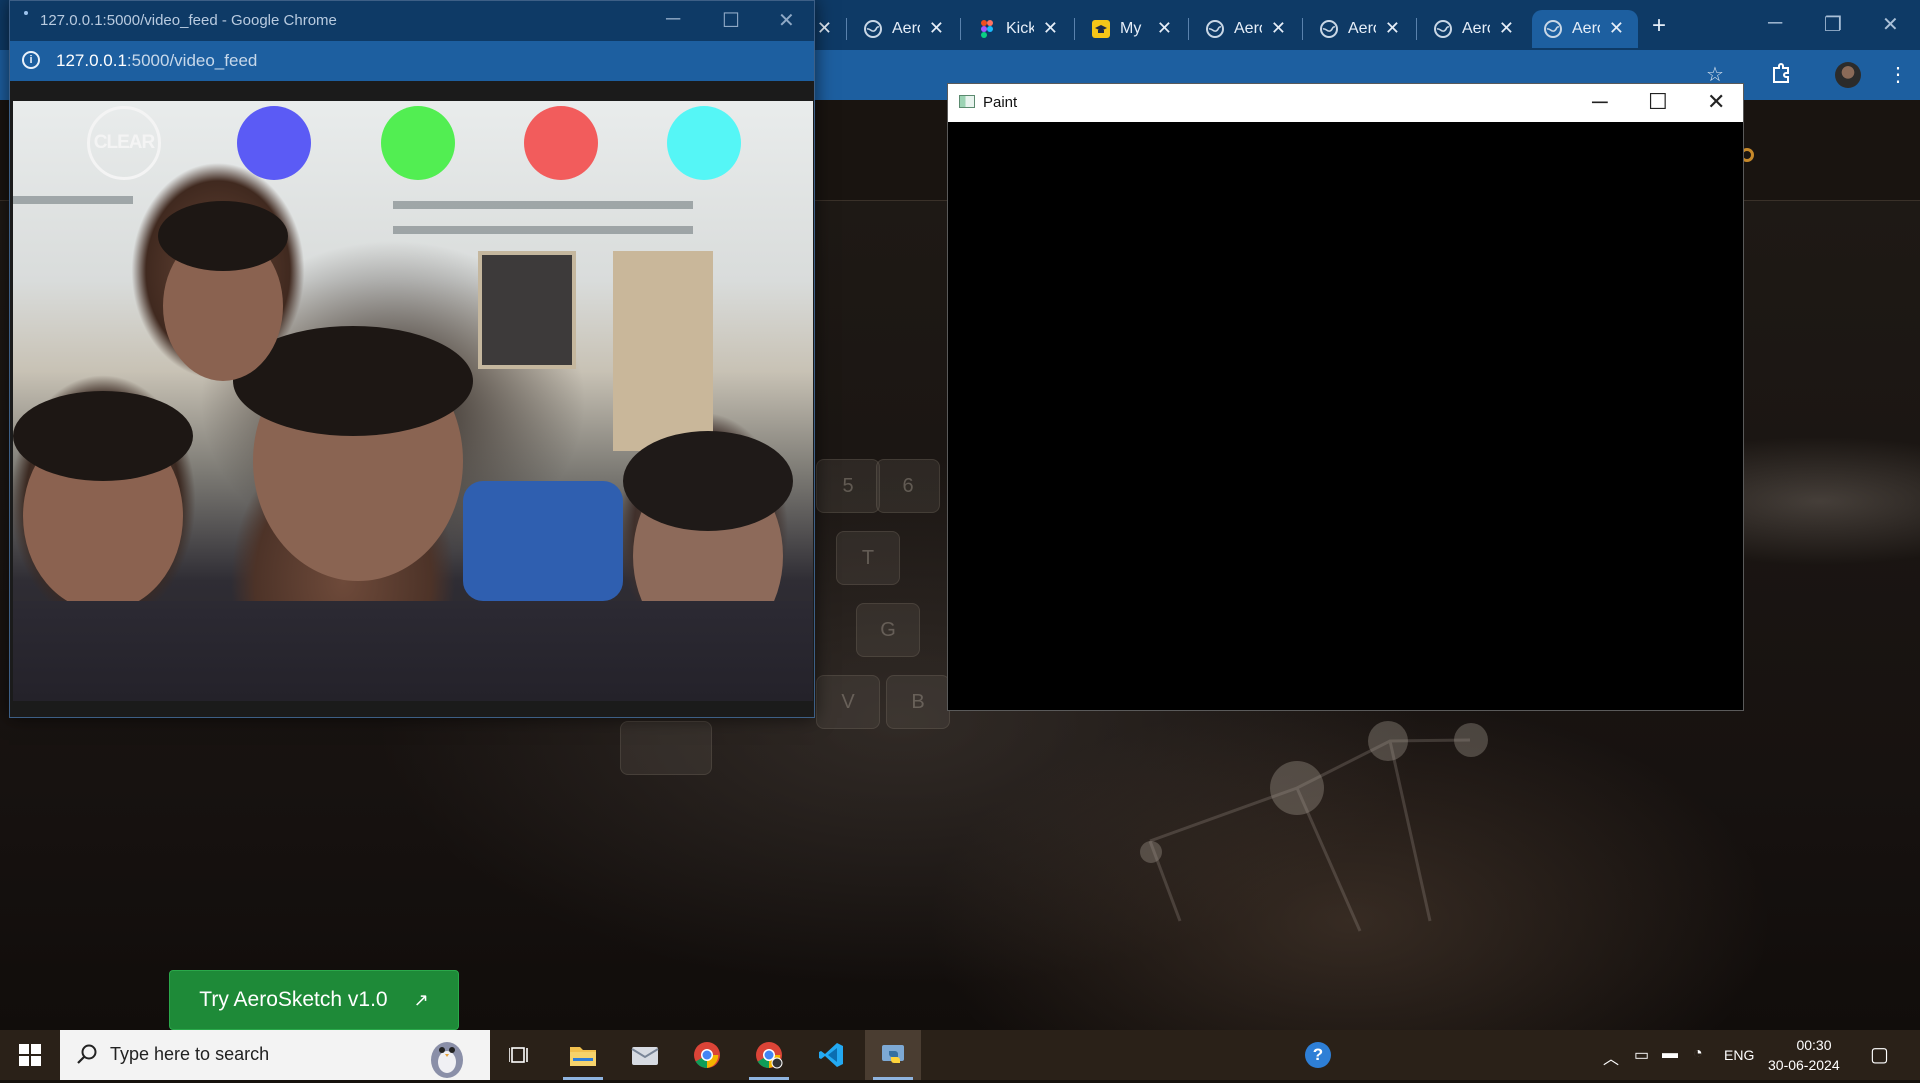 This screenshot has width=1920, height=1083. Describe the element at coordinates (124, 143) in the screenshot. I see `clear-button: CLEAR` at that location.